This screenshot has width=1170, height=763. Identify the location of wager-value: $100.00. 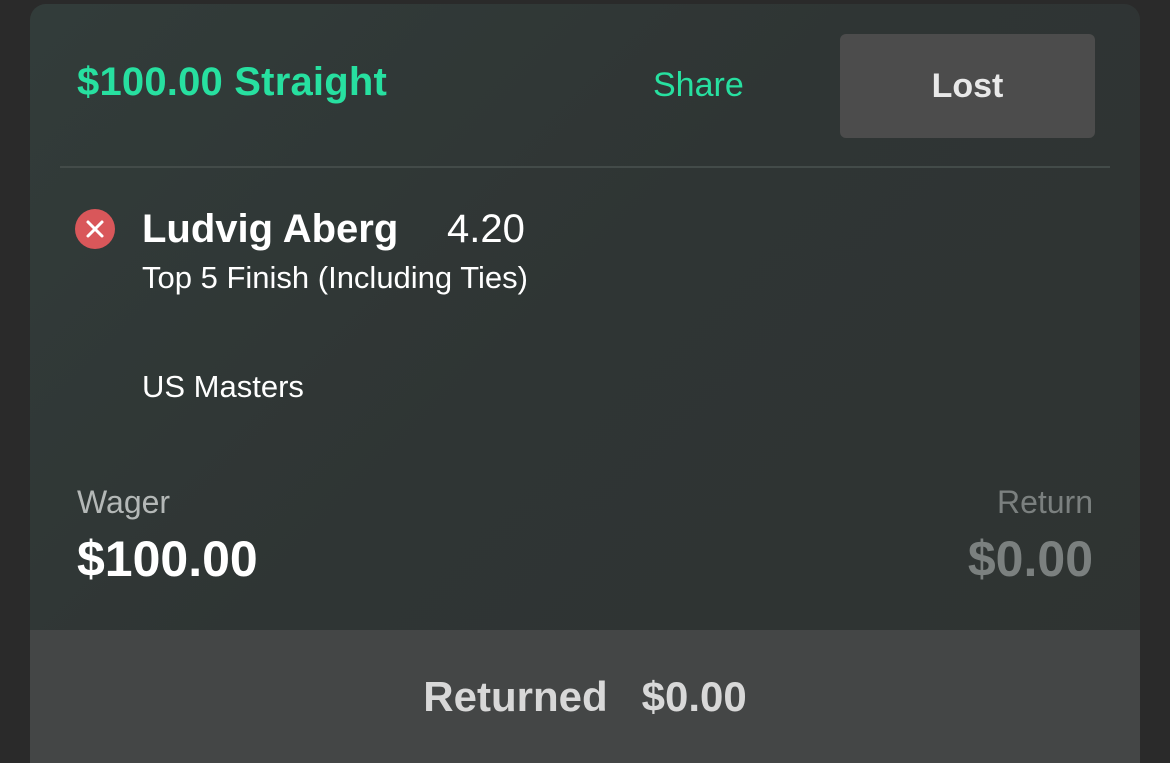
(167, 559).